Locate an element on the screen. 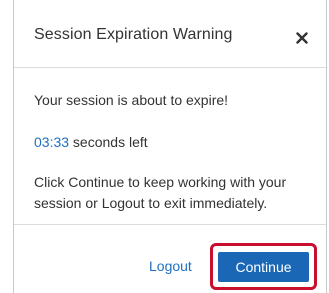 This screenshot has height=293, width=329. continue-highlight: Continue is located at coordinates (263, 266).